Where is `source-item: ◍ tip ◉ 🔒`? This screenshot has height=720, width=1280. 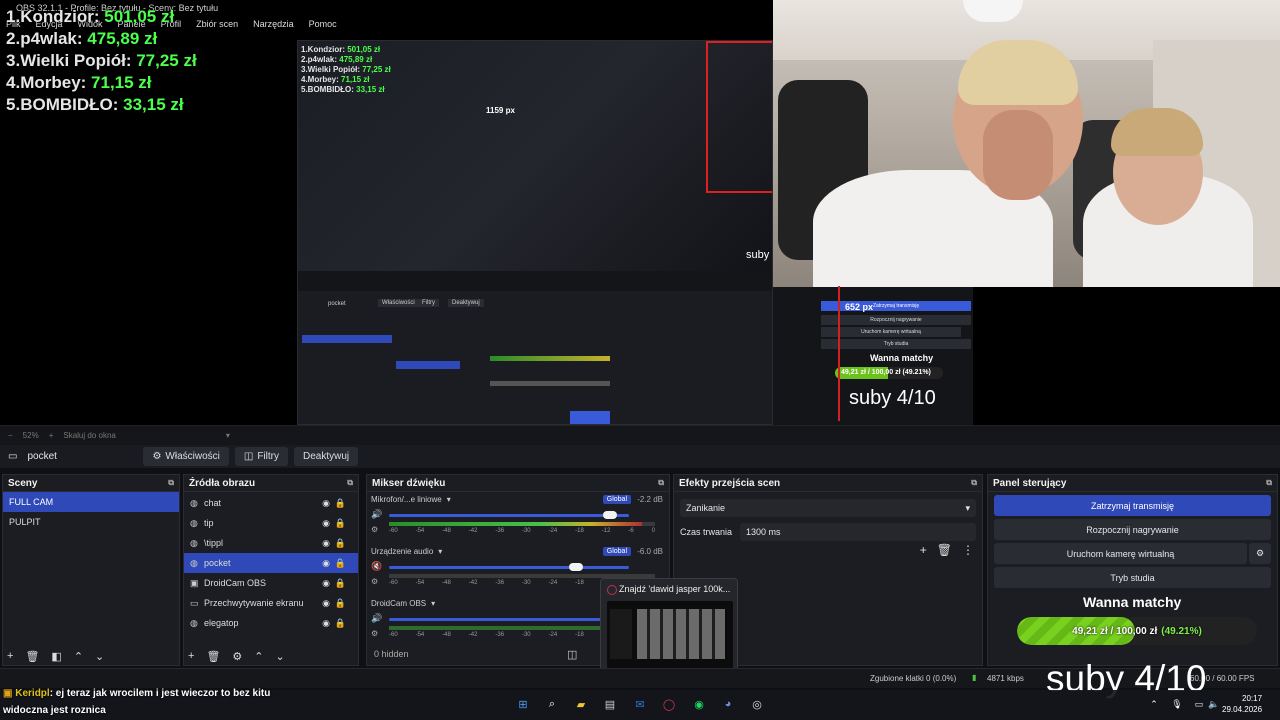
source-item: ◍ tip ◉ 🔒 is located at coordinates (271, 523).